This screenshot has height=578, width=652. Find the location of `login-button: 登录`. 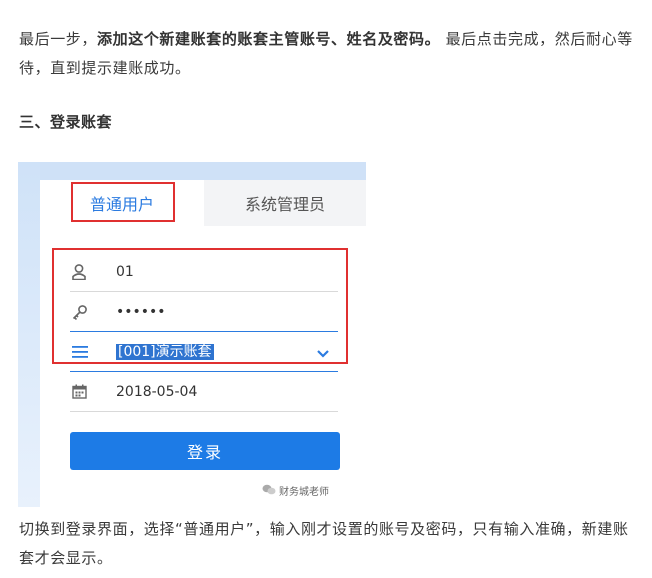

login-button: 登录 is located at coordinates (205, 451).